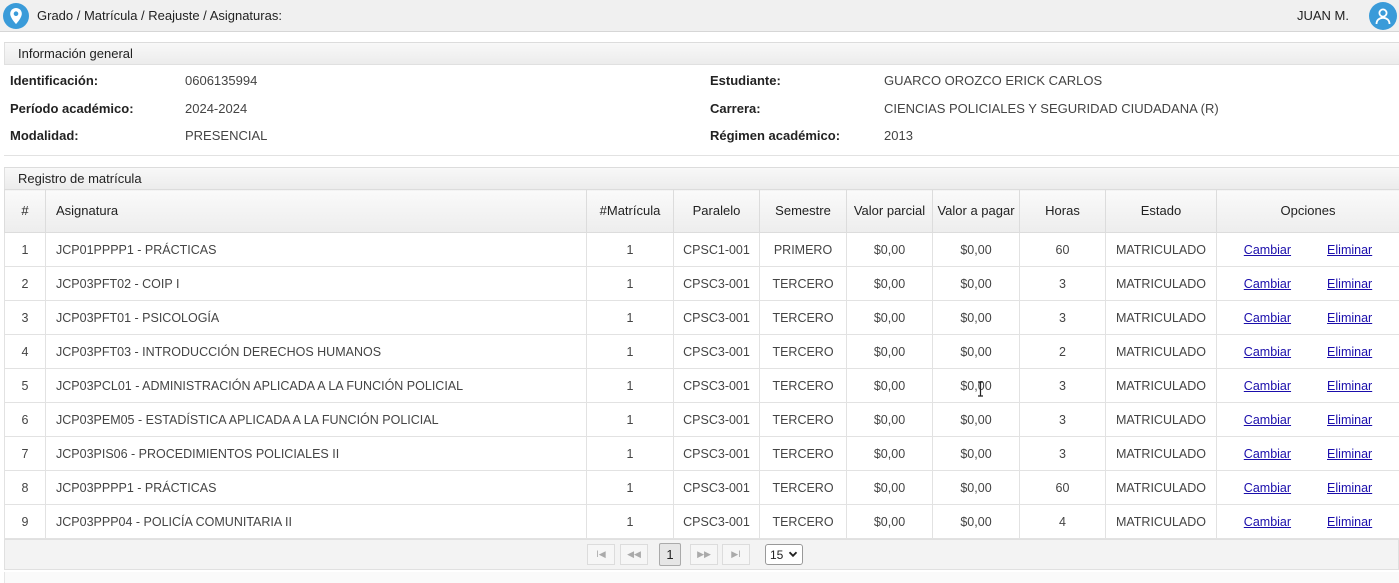 The image size is (1399, 583). Describe the element at coordinates (1062, 249) in the screenshot. I see `cell-horas: 60` at that location.